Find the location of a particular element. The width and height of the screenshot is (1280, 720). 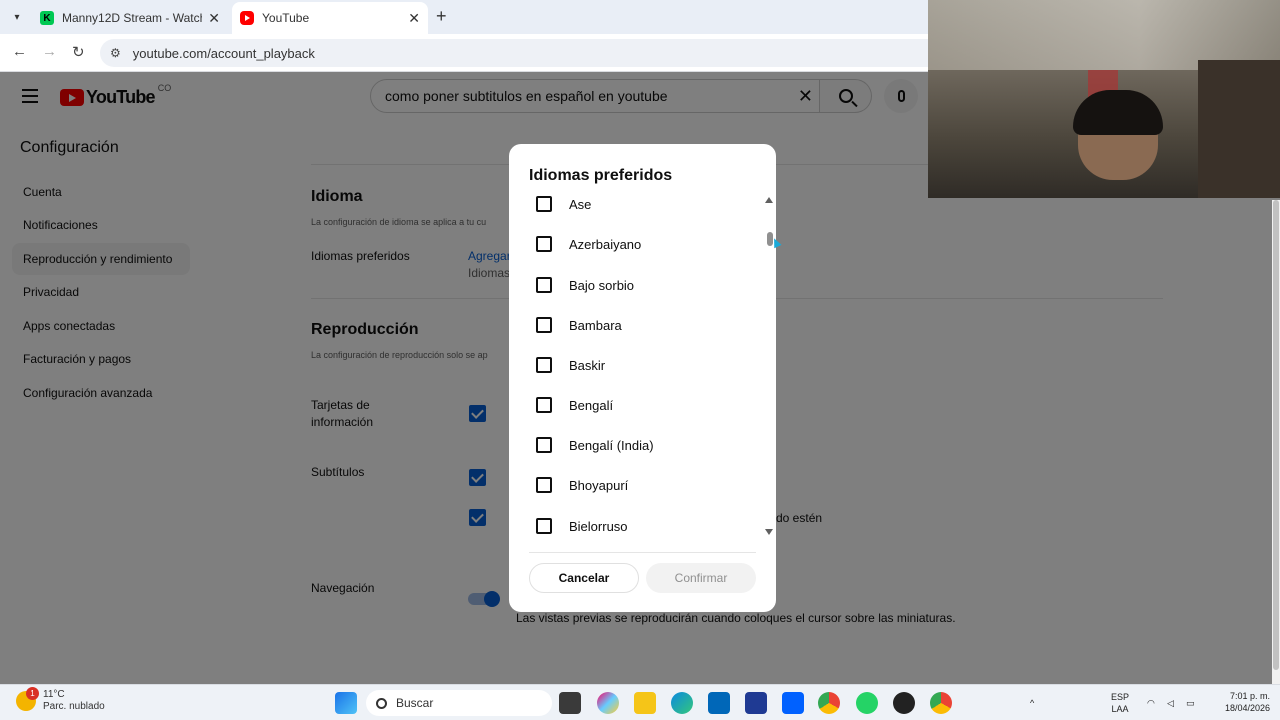

volume-icon: ◁ is located at coordinates (1170, 703).